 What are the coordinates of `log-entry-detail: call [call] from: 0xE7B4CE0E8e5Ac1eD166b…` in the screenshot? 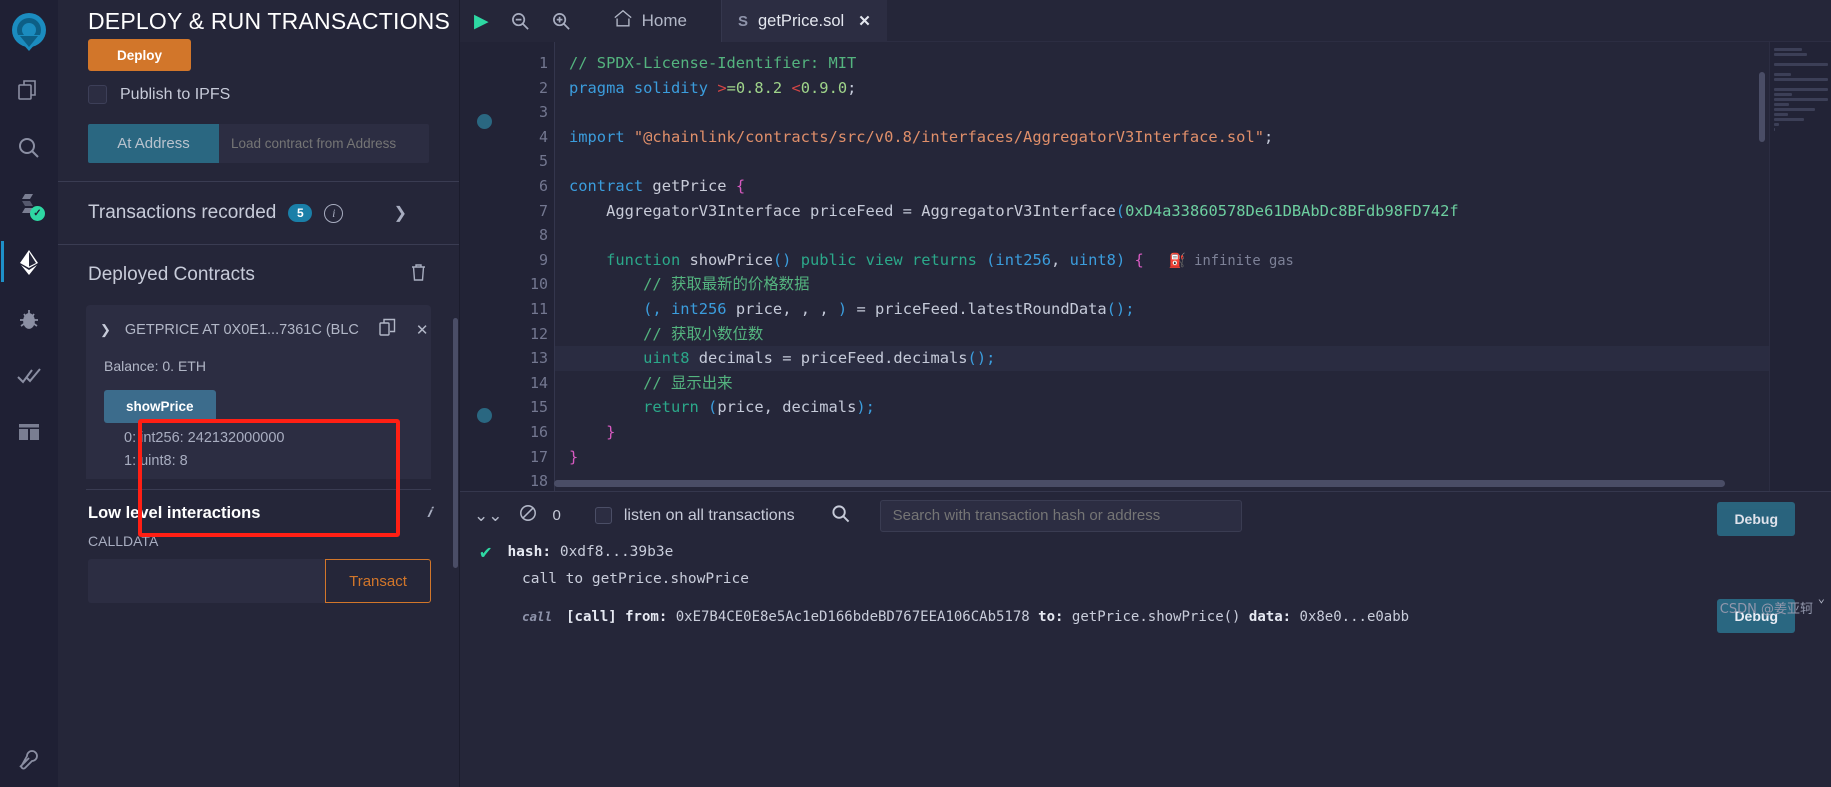 It's located at (1145, 606).